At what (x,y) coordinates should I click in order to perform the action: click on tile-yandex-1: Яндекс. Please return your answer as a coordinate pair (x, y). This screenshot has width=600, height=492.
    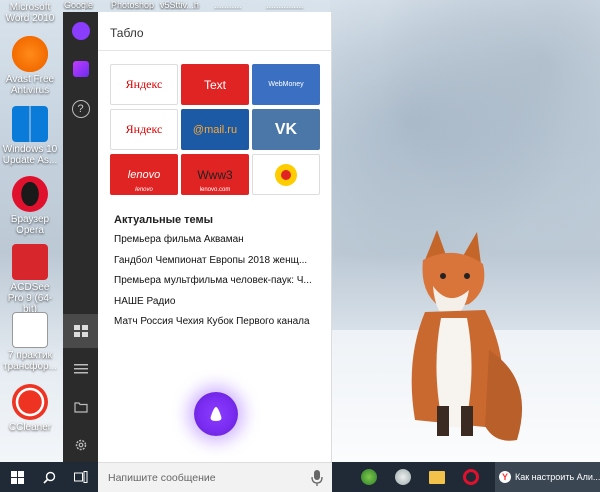
    Looking at the image, I should click on (144, 84).